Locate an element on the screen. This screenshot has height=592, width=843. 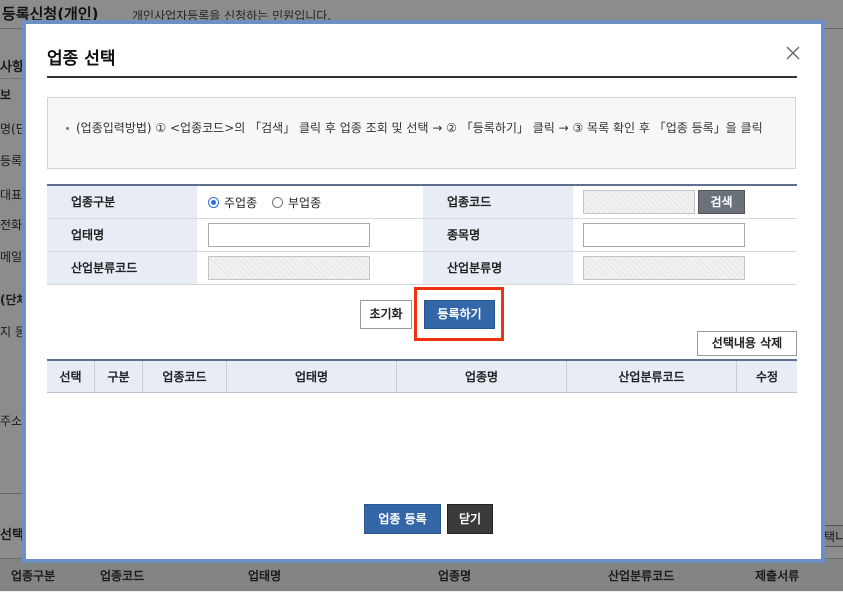
search-button-label: 검색 is located at coordinates (721, 202).